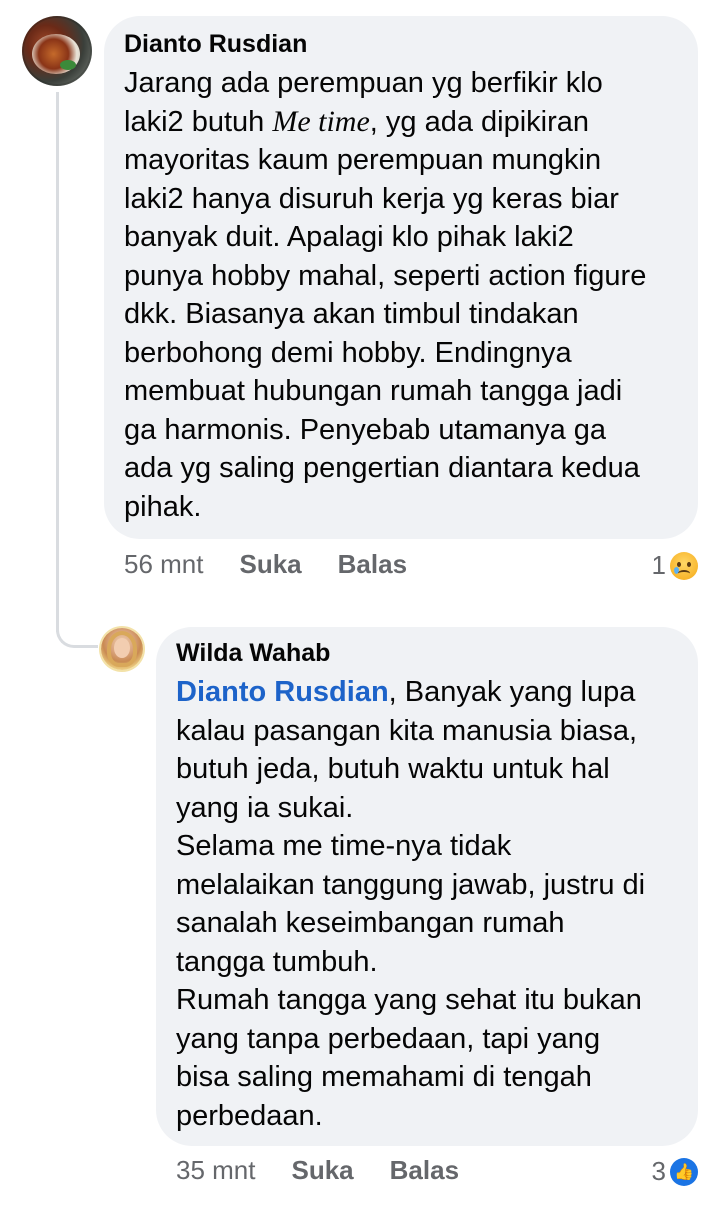  What do you see at coordinates (344, 846) in the screenshot?
I see `comment-line: Selama me time-nya tidak` at bounding box center [344, 846].